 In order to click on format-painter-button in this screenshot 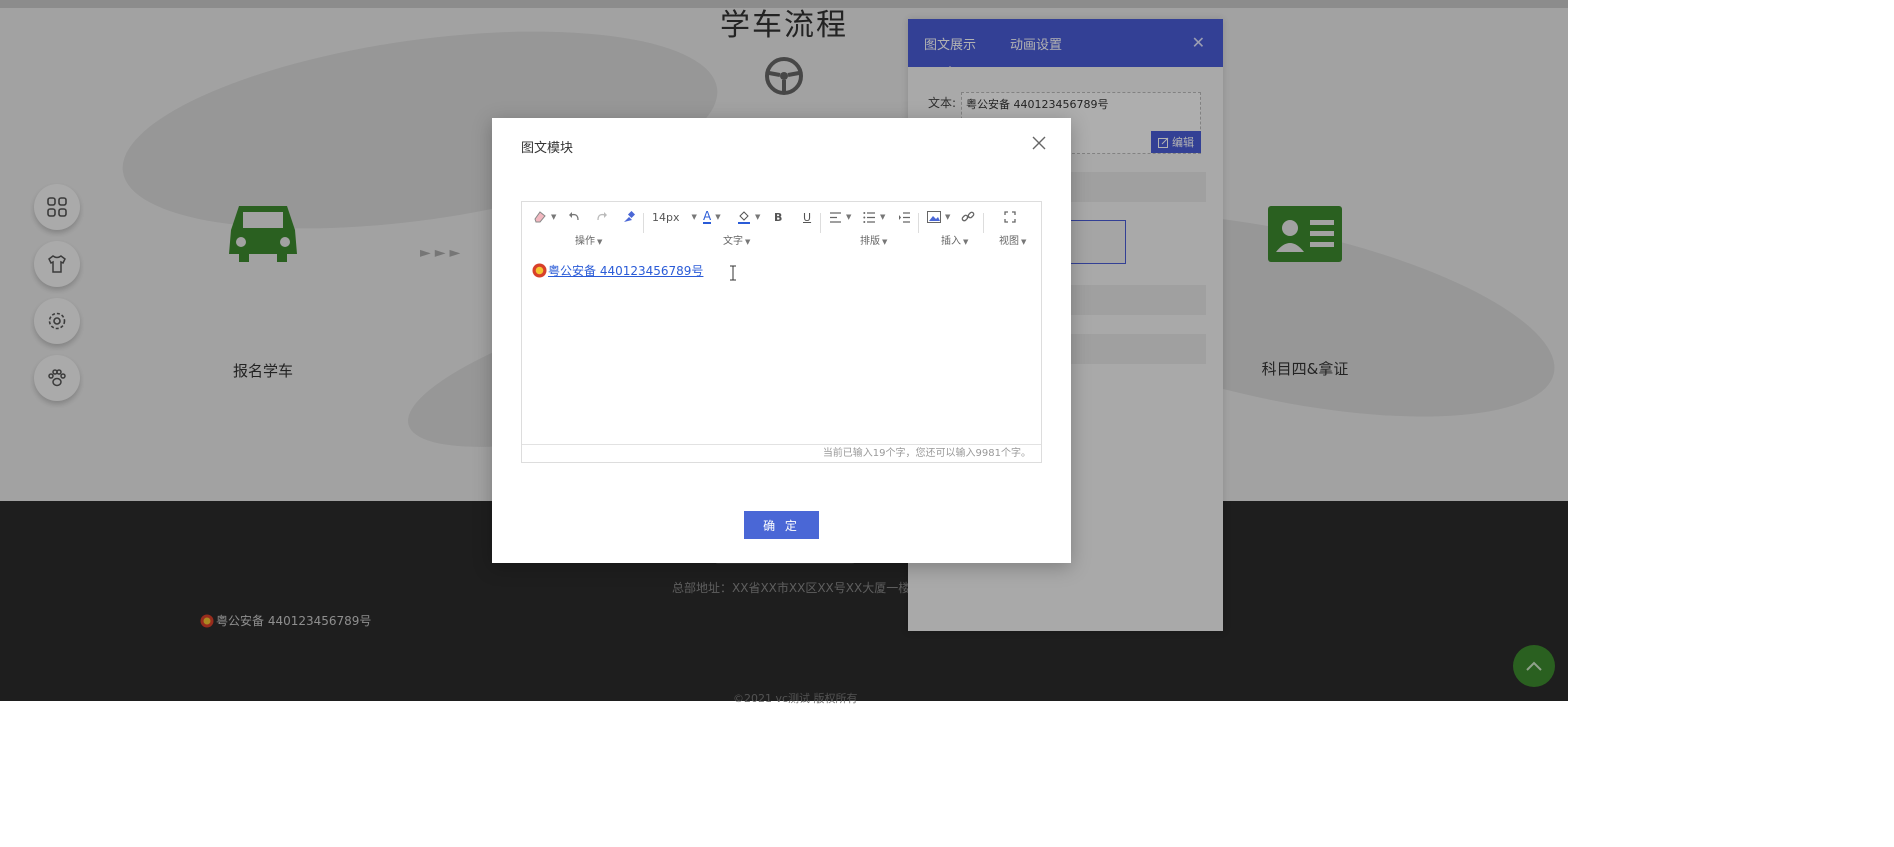, I will do `click(628, 217)`.